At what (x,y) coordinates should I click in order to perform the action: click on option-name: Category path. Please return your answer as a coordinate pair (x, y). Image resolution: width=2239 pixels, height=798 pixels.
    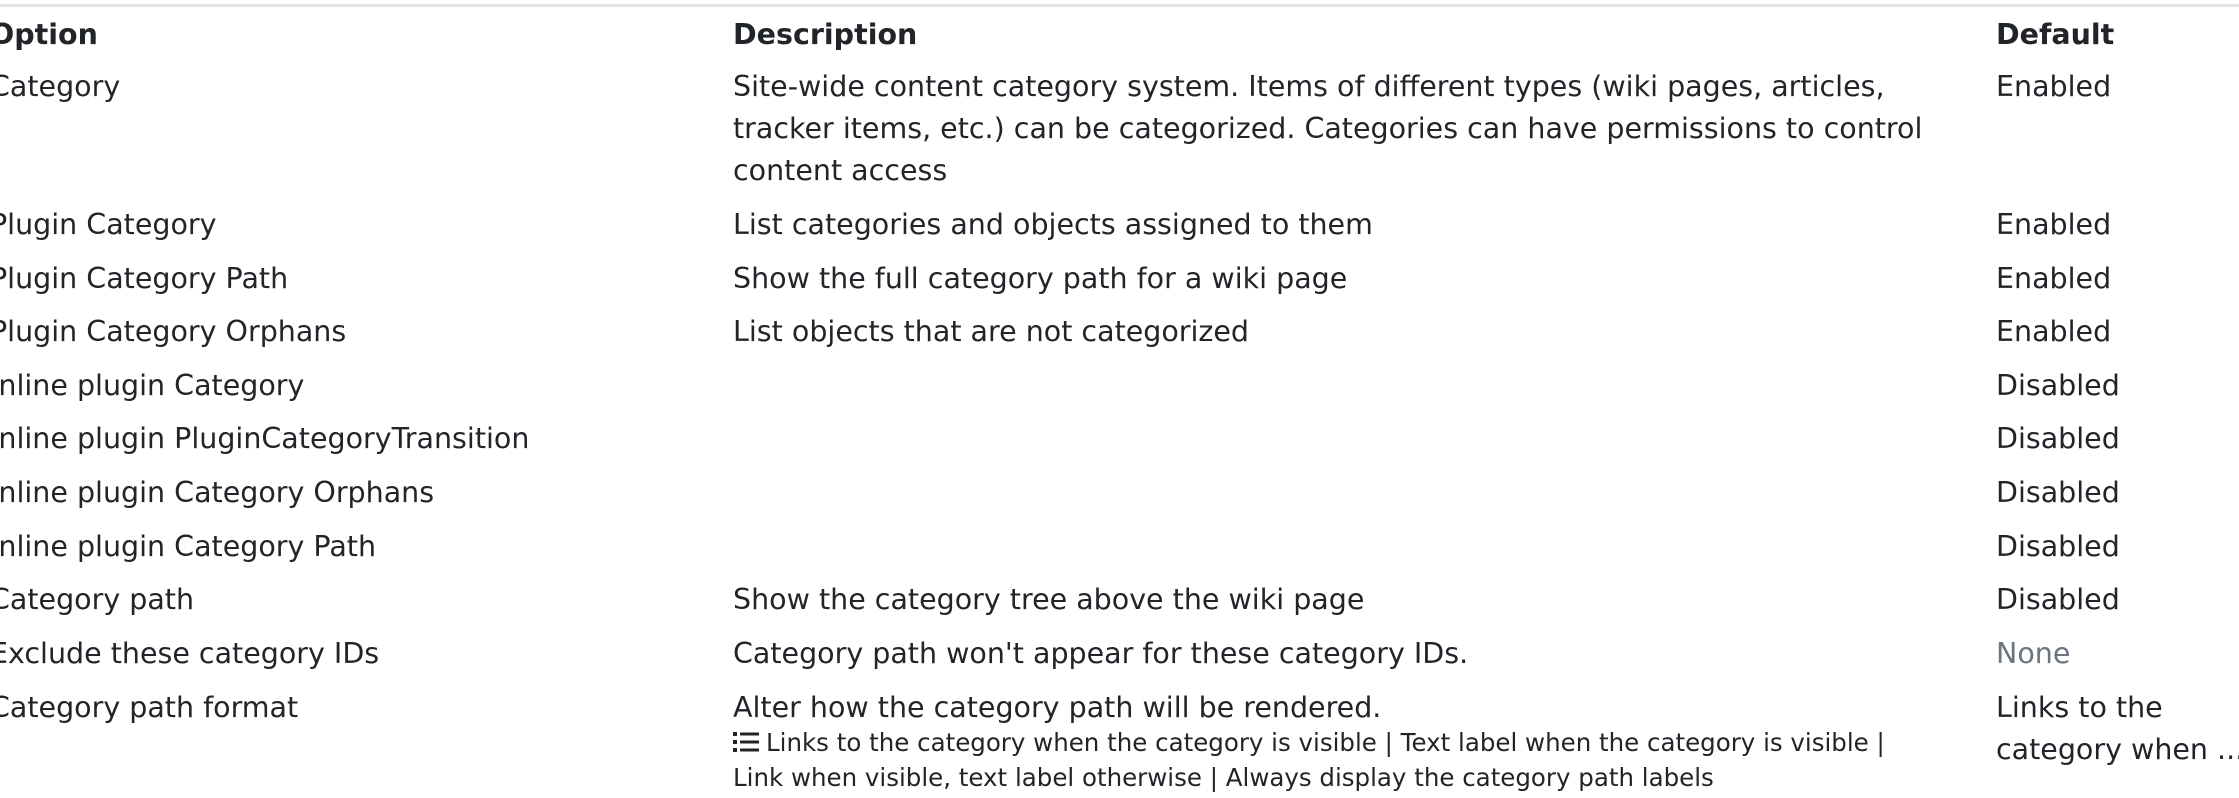
    Looking at the image, I should click on (97, 599).